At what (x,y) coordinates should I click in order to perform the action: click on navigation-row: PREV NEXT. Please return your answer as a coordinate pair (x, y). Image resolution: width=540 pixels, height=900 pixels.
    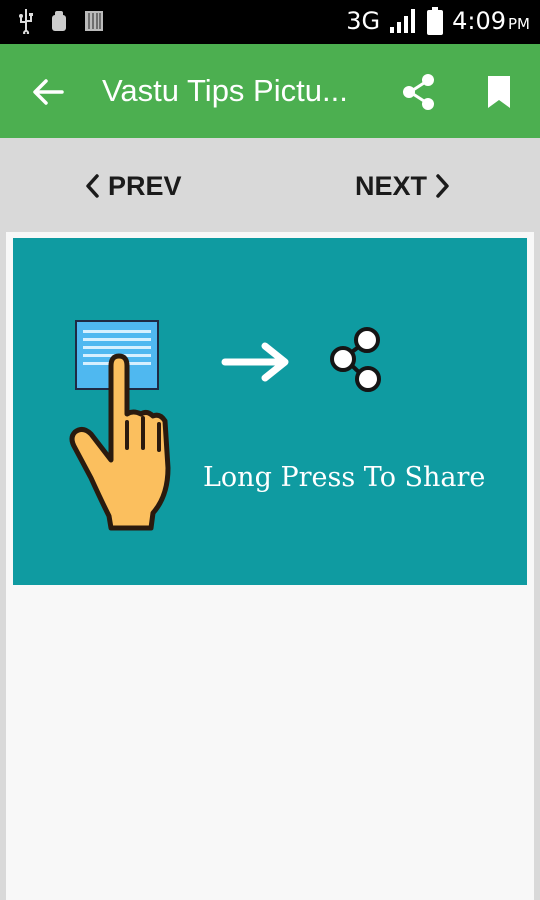
    Looking at the image, I should click on (270, 185).